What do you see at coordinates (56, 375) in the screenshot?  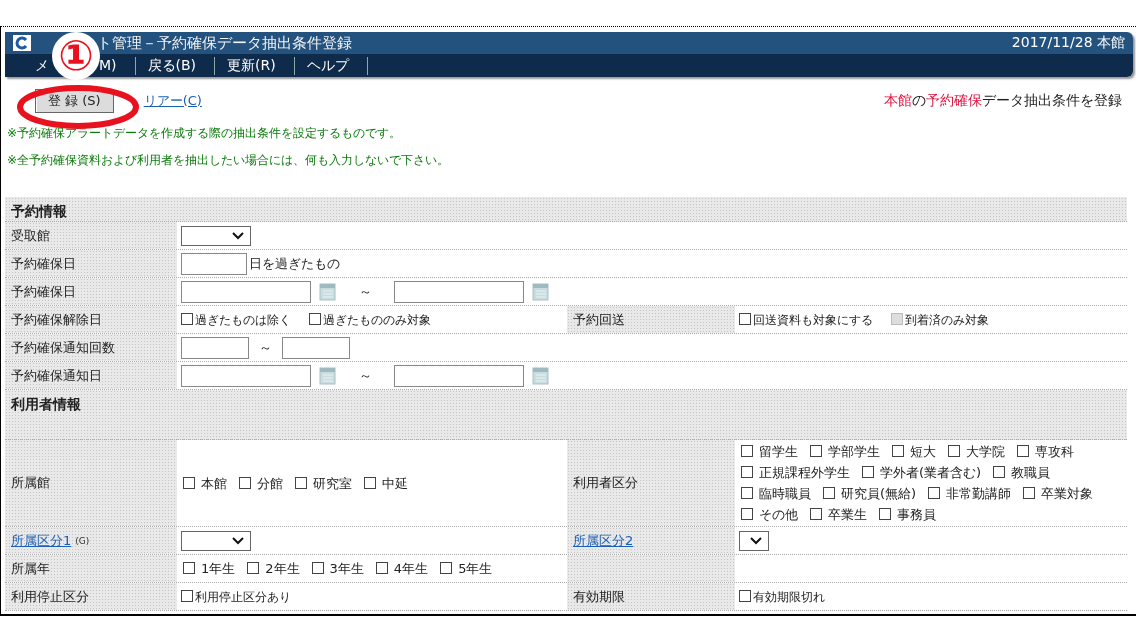 I see `field-label: 予約確保通知日` at bounding box center [56, 375].